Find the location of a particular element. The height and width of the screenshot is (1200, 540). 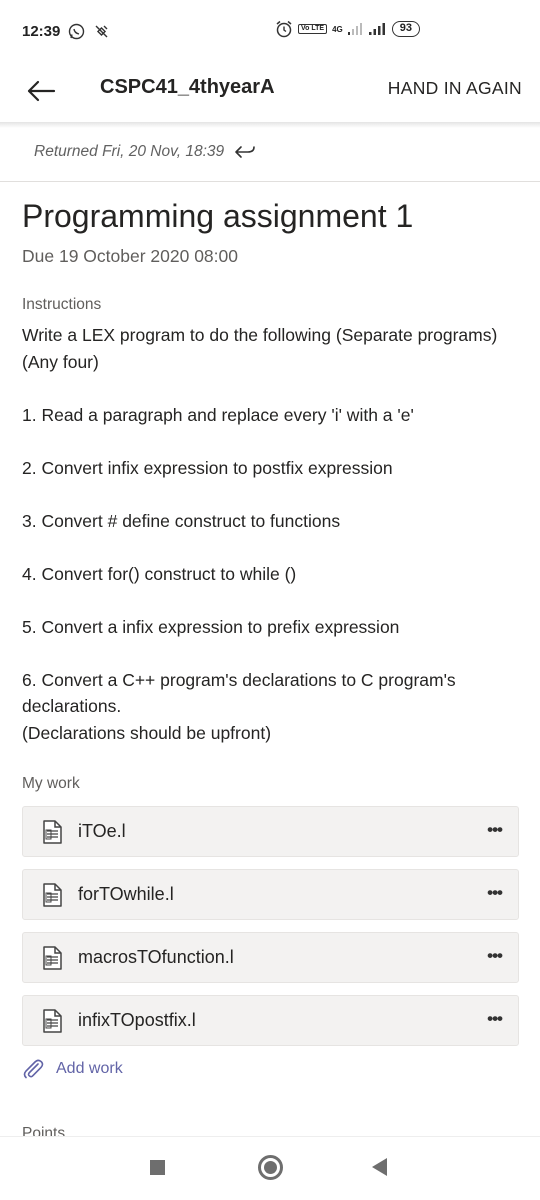

back-button is located at coordinates (41, 91).